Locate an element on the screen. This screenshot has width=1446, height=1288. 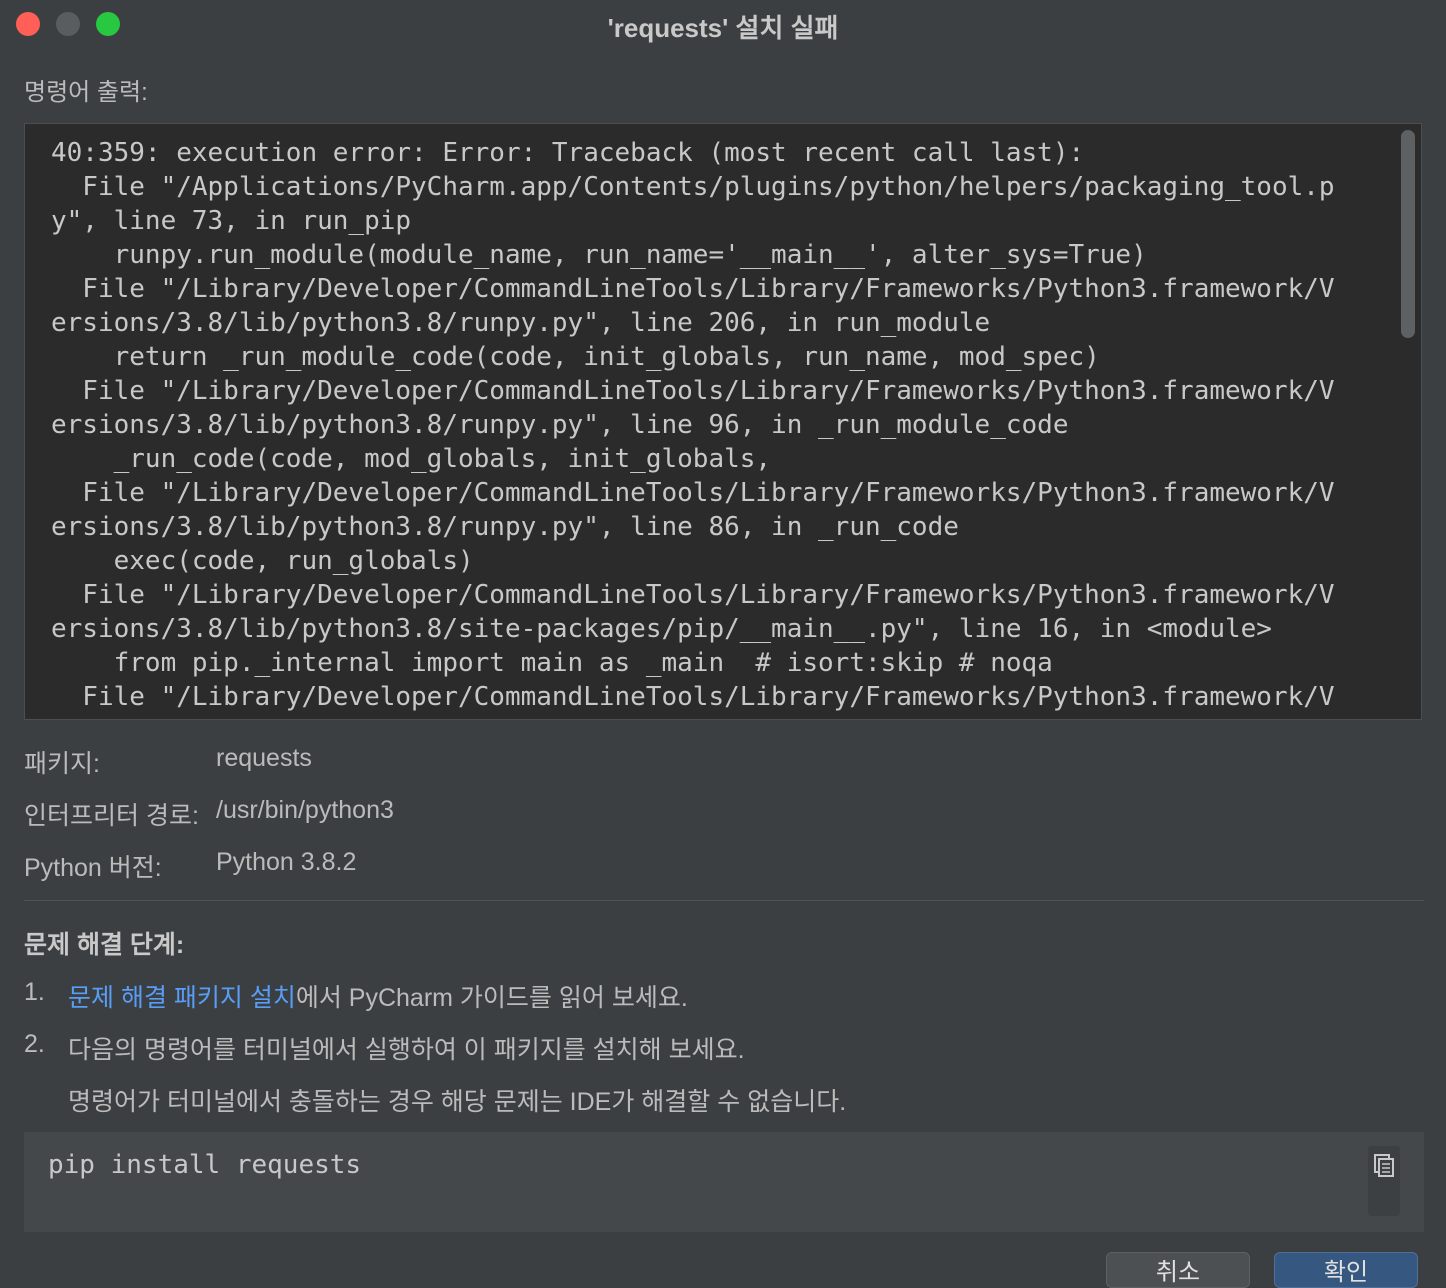
step-1-number: 1. is located at coordinates (34, 992).